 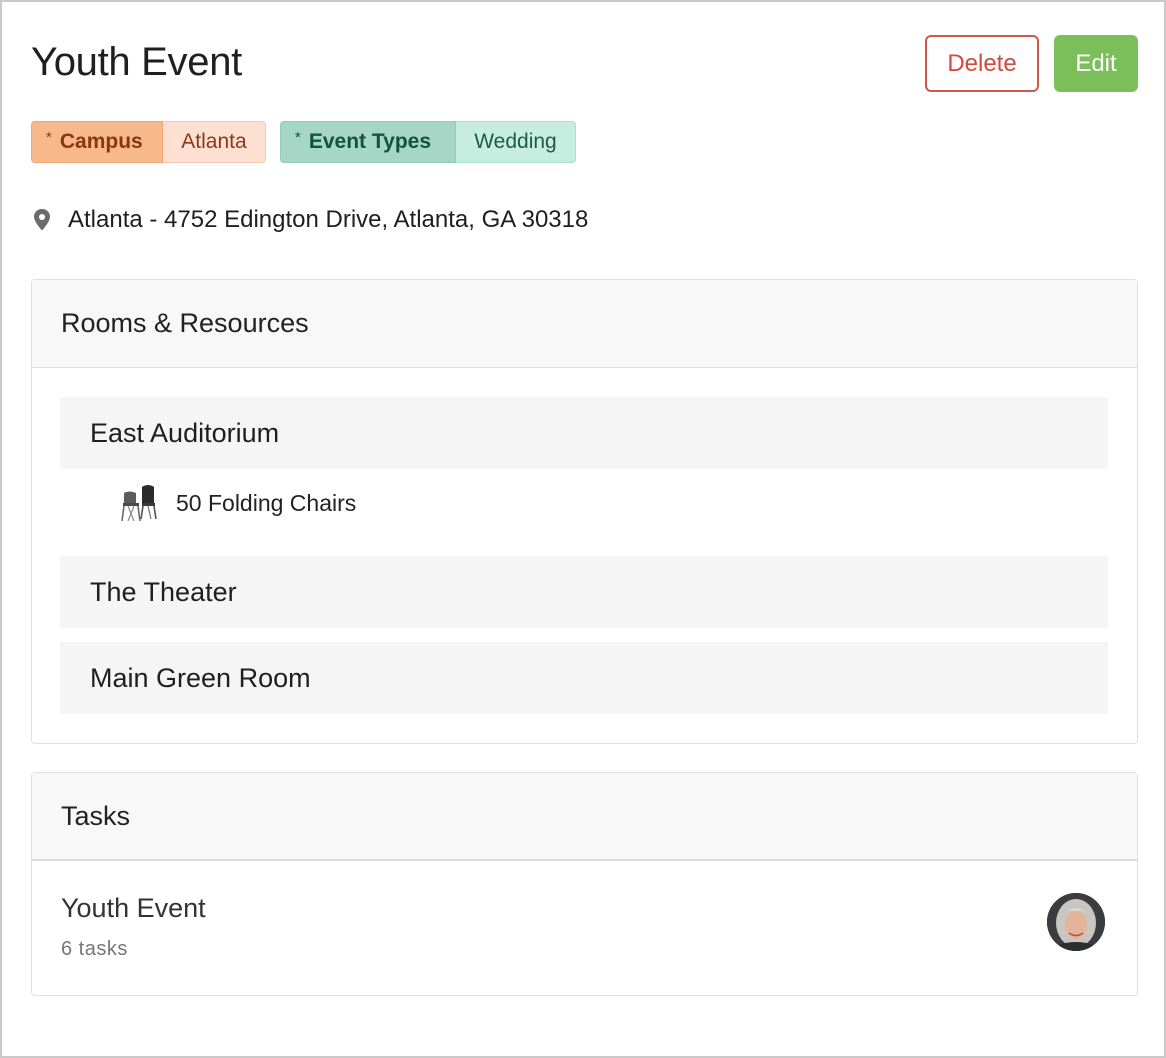 I want to click on task-list-title: Youth Event, so click(x=133, y=908).